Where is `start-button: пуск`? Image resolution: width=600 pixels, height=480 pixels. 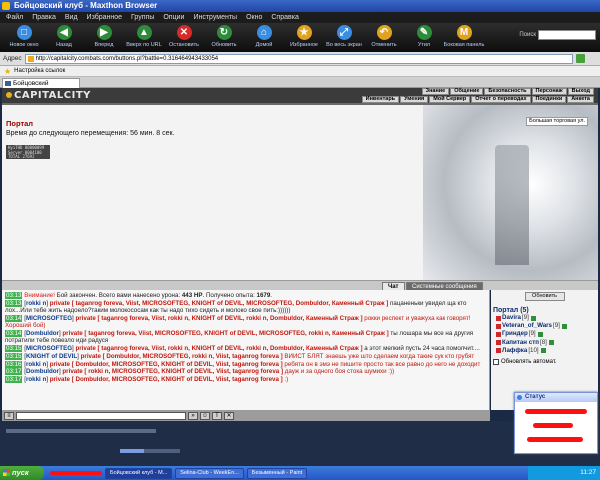
start-button: пуск is located at coordinates (22, 473).